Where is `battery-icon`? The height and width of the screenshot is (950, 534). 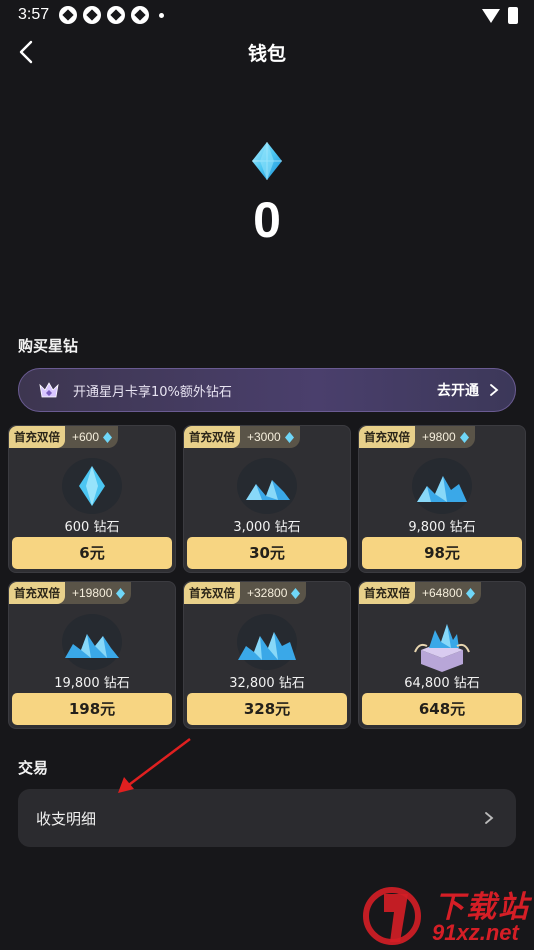
battery-icon is located at coordinates (513, 15).